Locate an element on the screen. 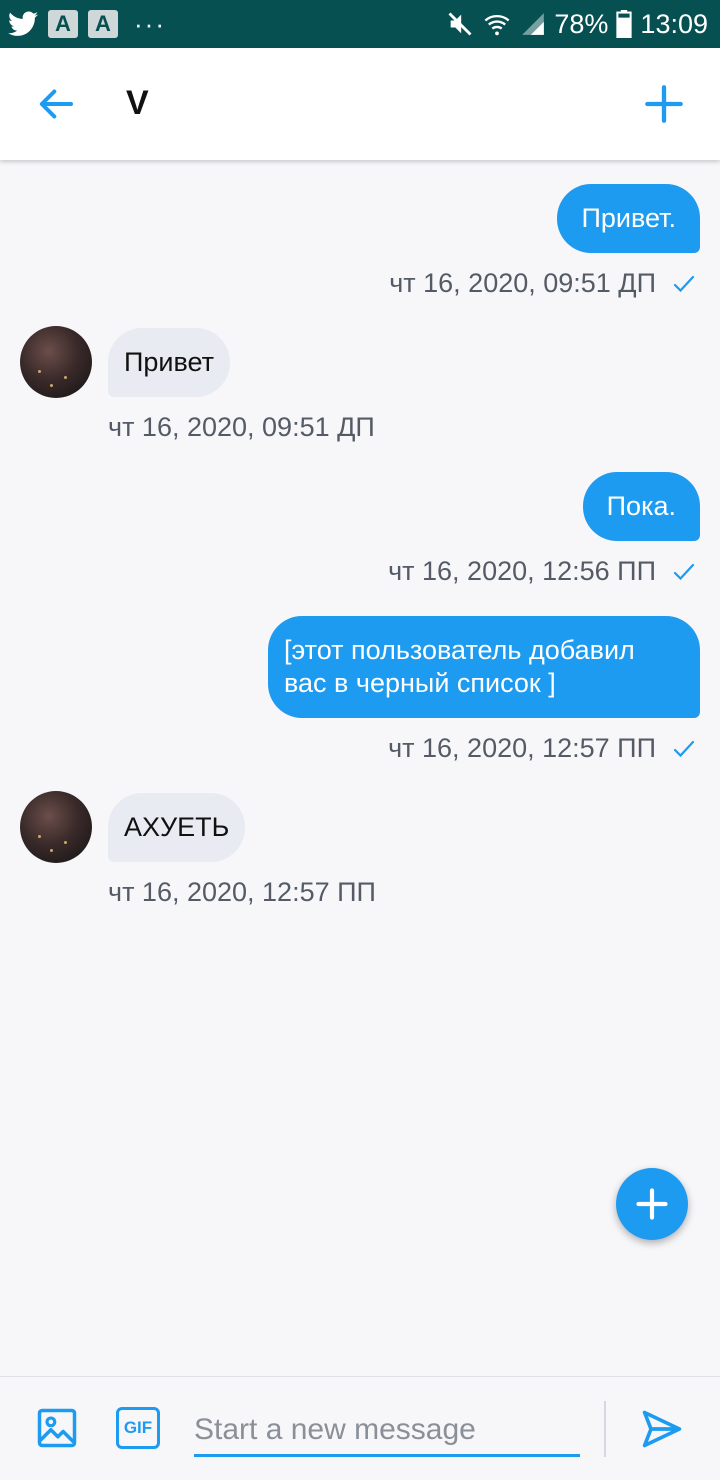 Image resolution: width=720 pixels, height=1480 pixels. outgoing-message-bubble: Пока. is located at coordinates (641, 506).